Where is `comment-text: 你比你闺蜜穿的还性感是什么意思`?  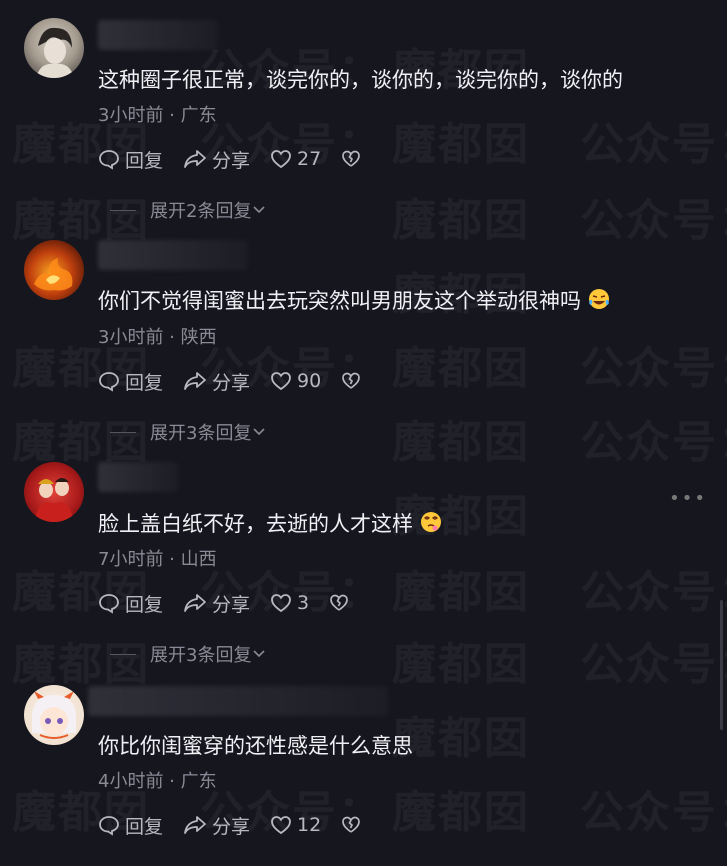 comment-text: 你比你闺蜜穿的还性感是什么意思 is located at coordinates (255, 746).